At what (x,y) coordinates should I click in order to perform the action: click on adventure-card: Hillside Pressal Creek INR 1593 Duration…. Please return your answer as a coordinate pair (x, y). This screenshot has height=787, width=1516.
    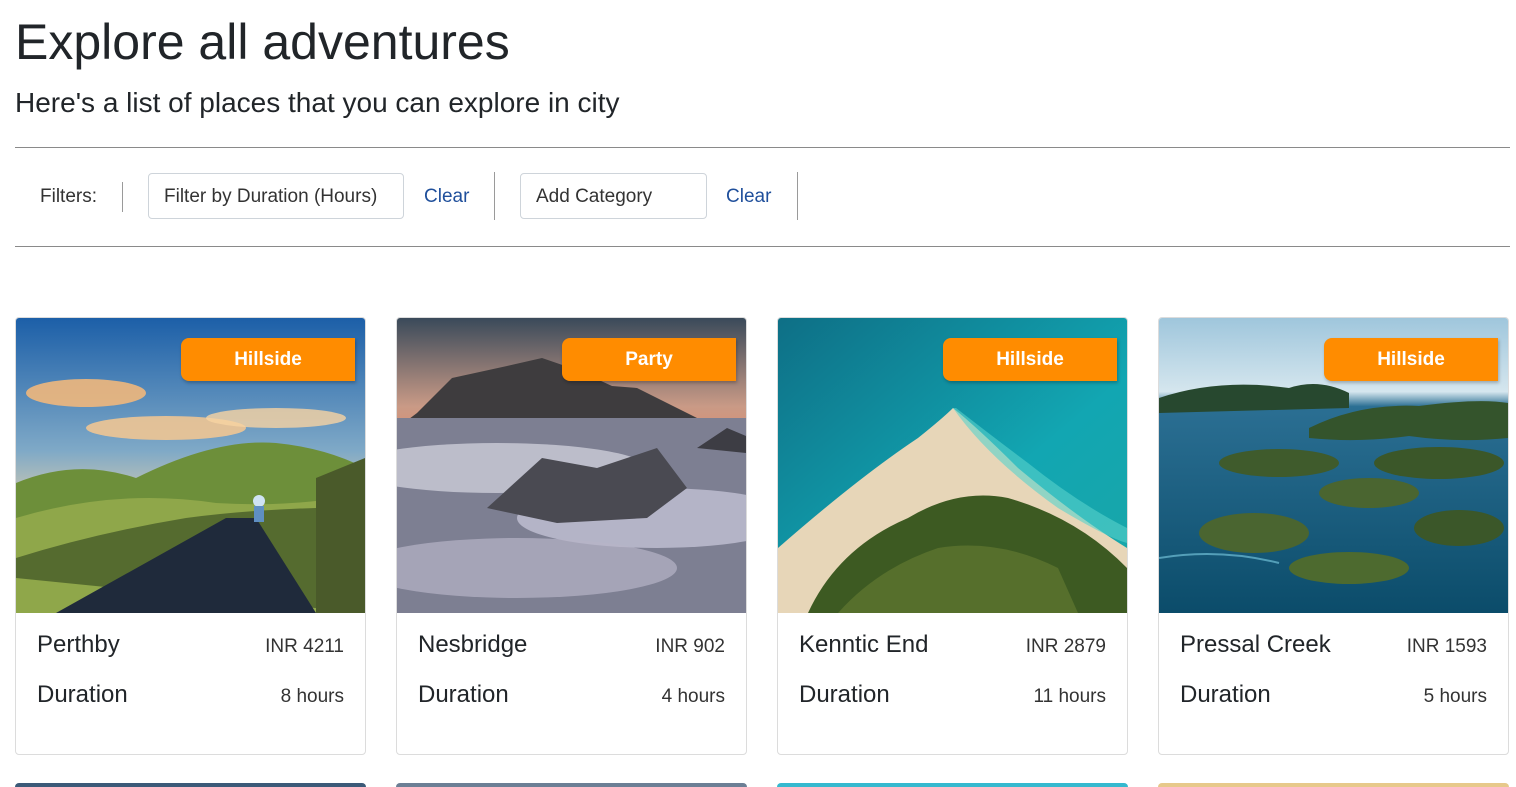
    Looking at the image, I should click on (1333, 536).